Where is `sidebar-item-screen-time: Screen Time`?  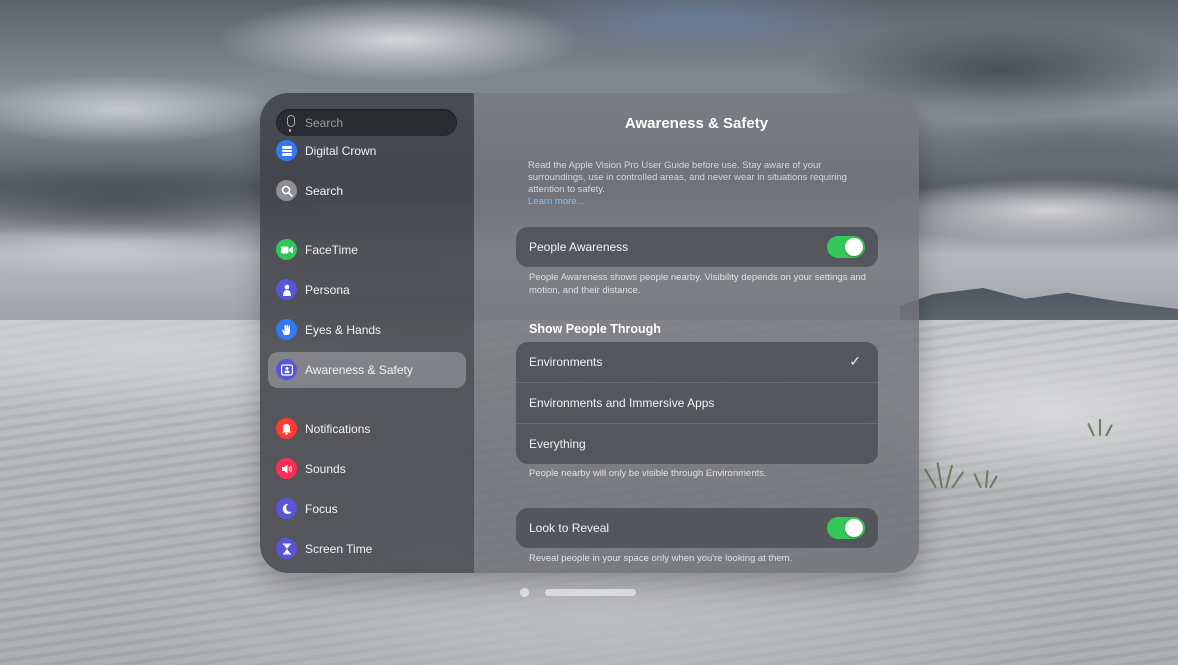 sidebar-item-screen-time: Screen Time is located at coordinates (367, 549).